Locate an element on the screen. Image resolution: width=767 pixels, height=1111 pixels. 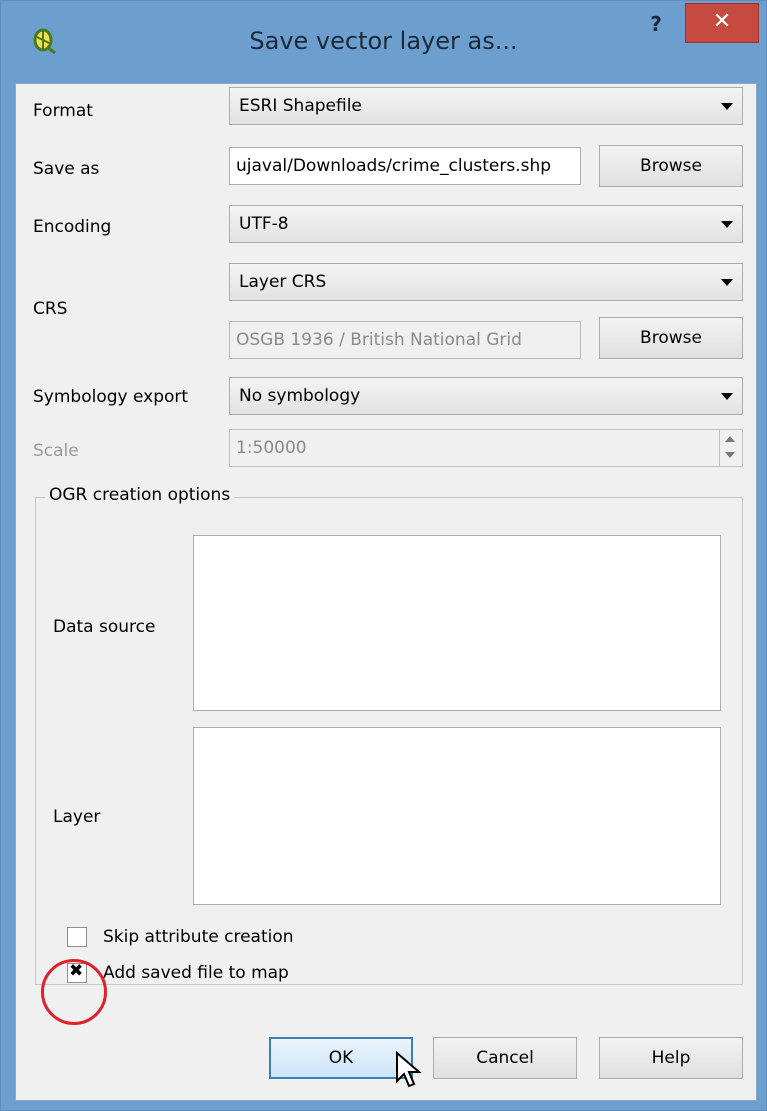
skip-attribute-creation-label: Skip attribute creation is located at coordinates (198, 937).